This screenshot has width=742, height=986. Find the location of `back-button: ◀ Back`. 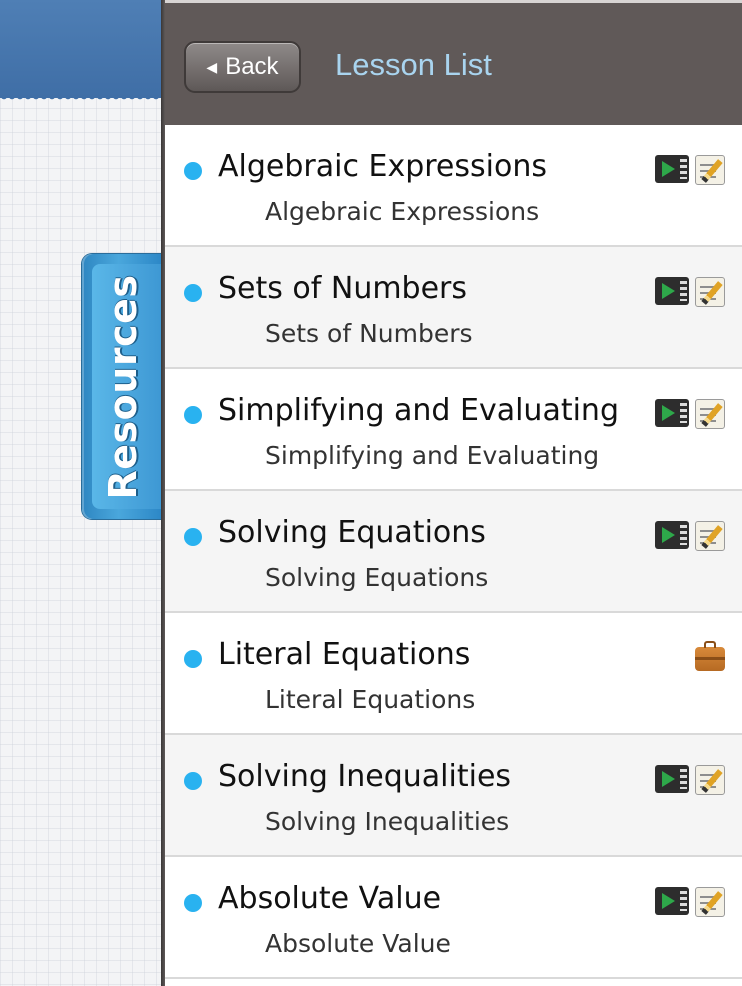

back-button: ◀ Back is located at coordinates (242, 67).